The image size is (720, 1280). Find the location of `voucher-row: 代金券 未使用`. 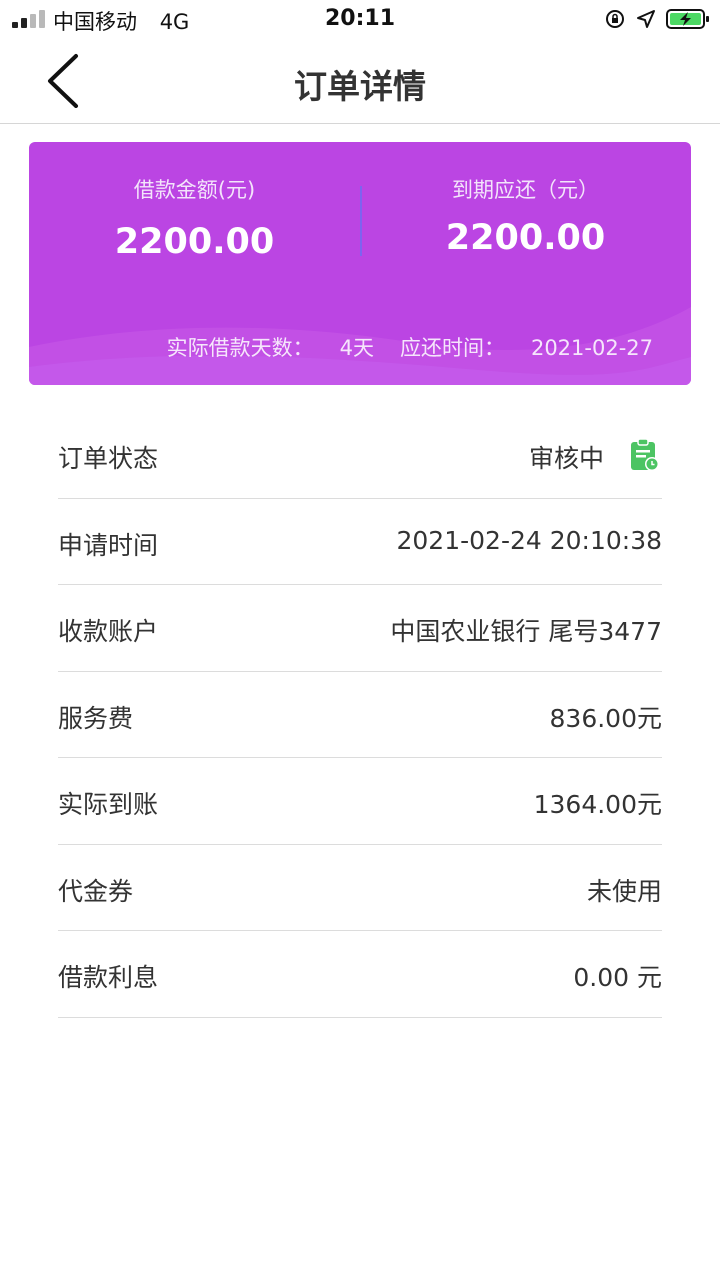

voucher-row: 代金券 未使用 is located at coordinates (360, 888).